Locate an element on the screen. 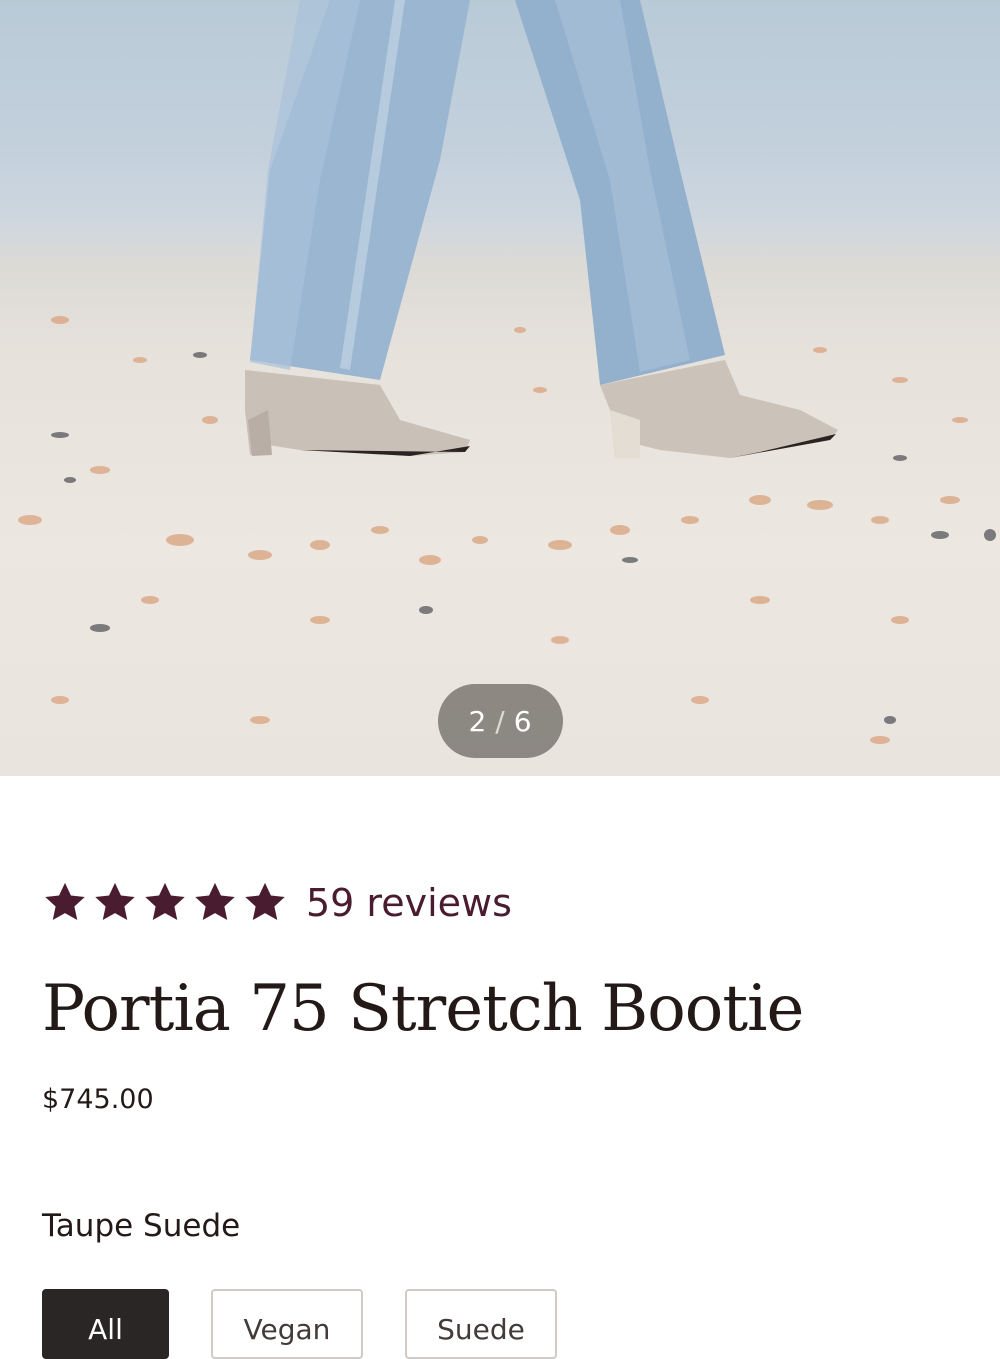  filter-vegan-button: Vegan is located at coordinates (287, 1324).